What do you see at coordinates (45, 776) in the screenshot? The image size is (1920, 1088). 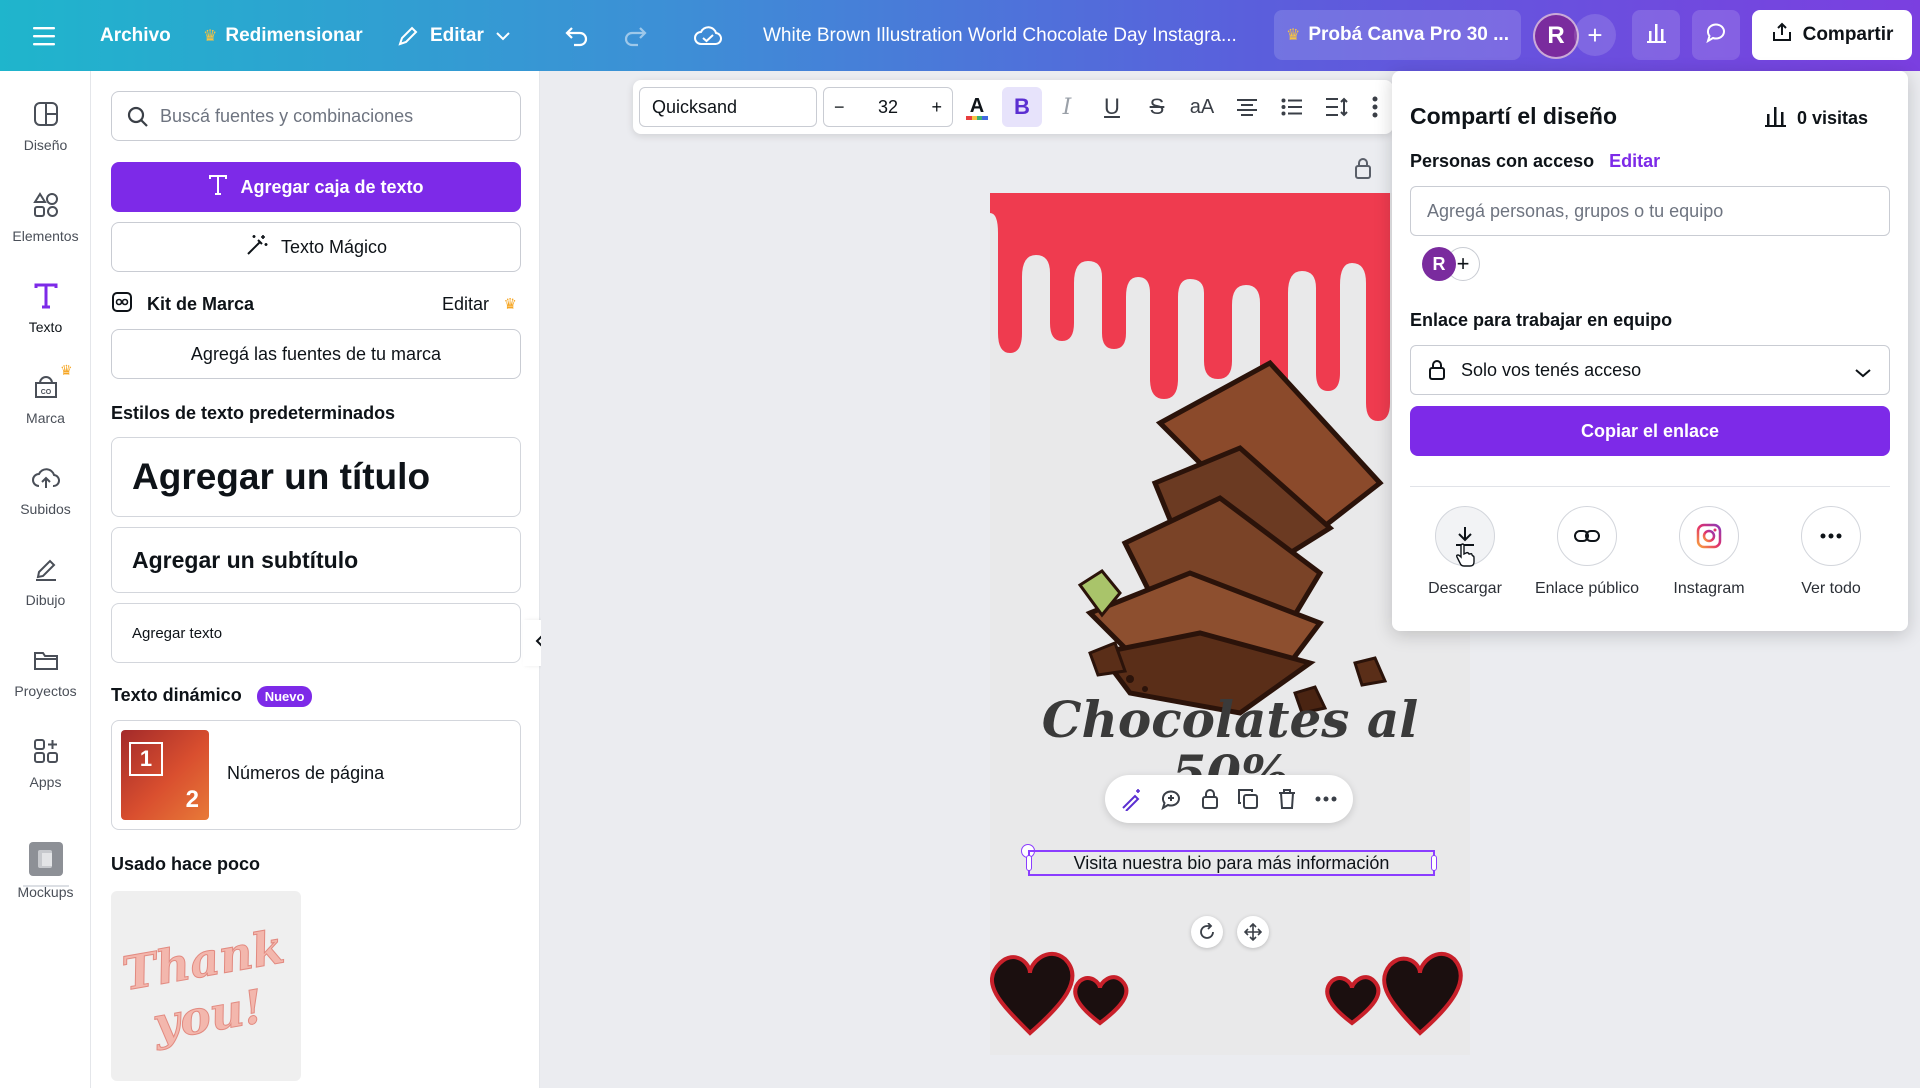 I see `rail-item-apps: Apps` at bounding box center [45, 776].